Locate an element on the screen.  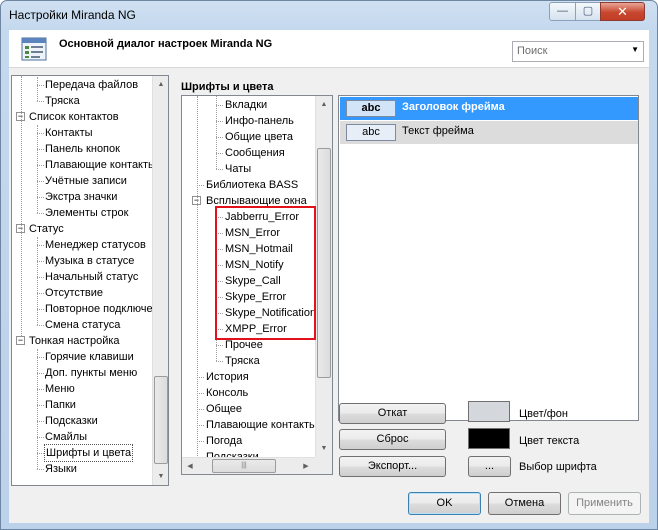
tree-item: Контакты is located at coordinates (69, 133).